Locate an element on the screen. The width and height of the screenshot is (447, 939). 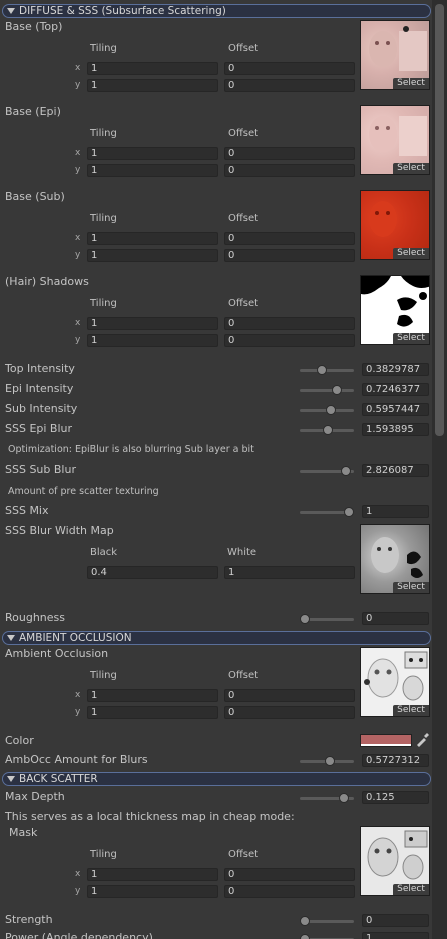
black-field: 0.4 is located at coordinates (152, 572).